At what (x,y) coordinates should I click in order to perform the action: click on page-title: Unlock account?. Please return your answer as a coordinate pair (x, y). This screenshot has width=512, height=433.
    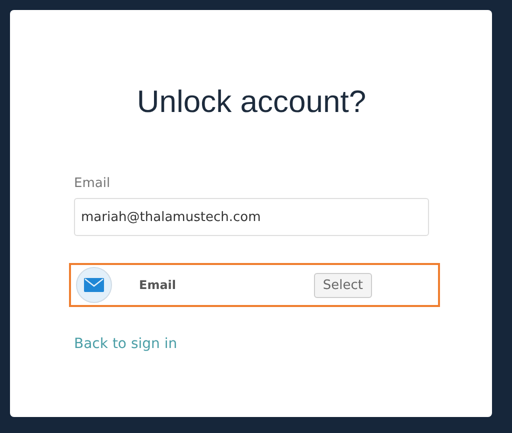
    Looking at the image, I should click on (252, 102).